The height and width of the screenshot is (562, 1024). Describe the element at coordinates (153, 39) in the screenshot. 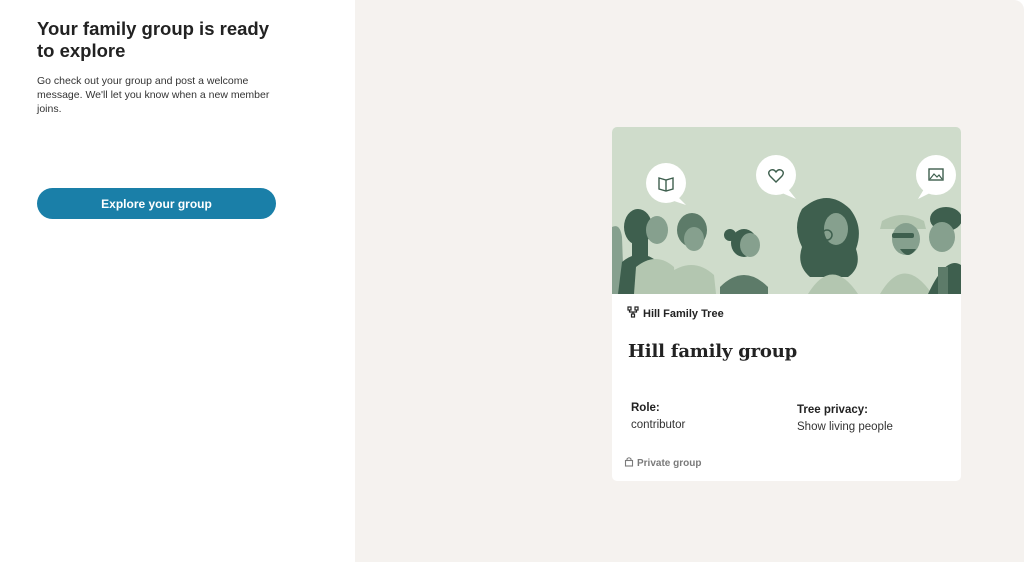

I see `page-title: Your family group is ready to explore` at that location.